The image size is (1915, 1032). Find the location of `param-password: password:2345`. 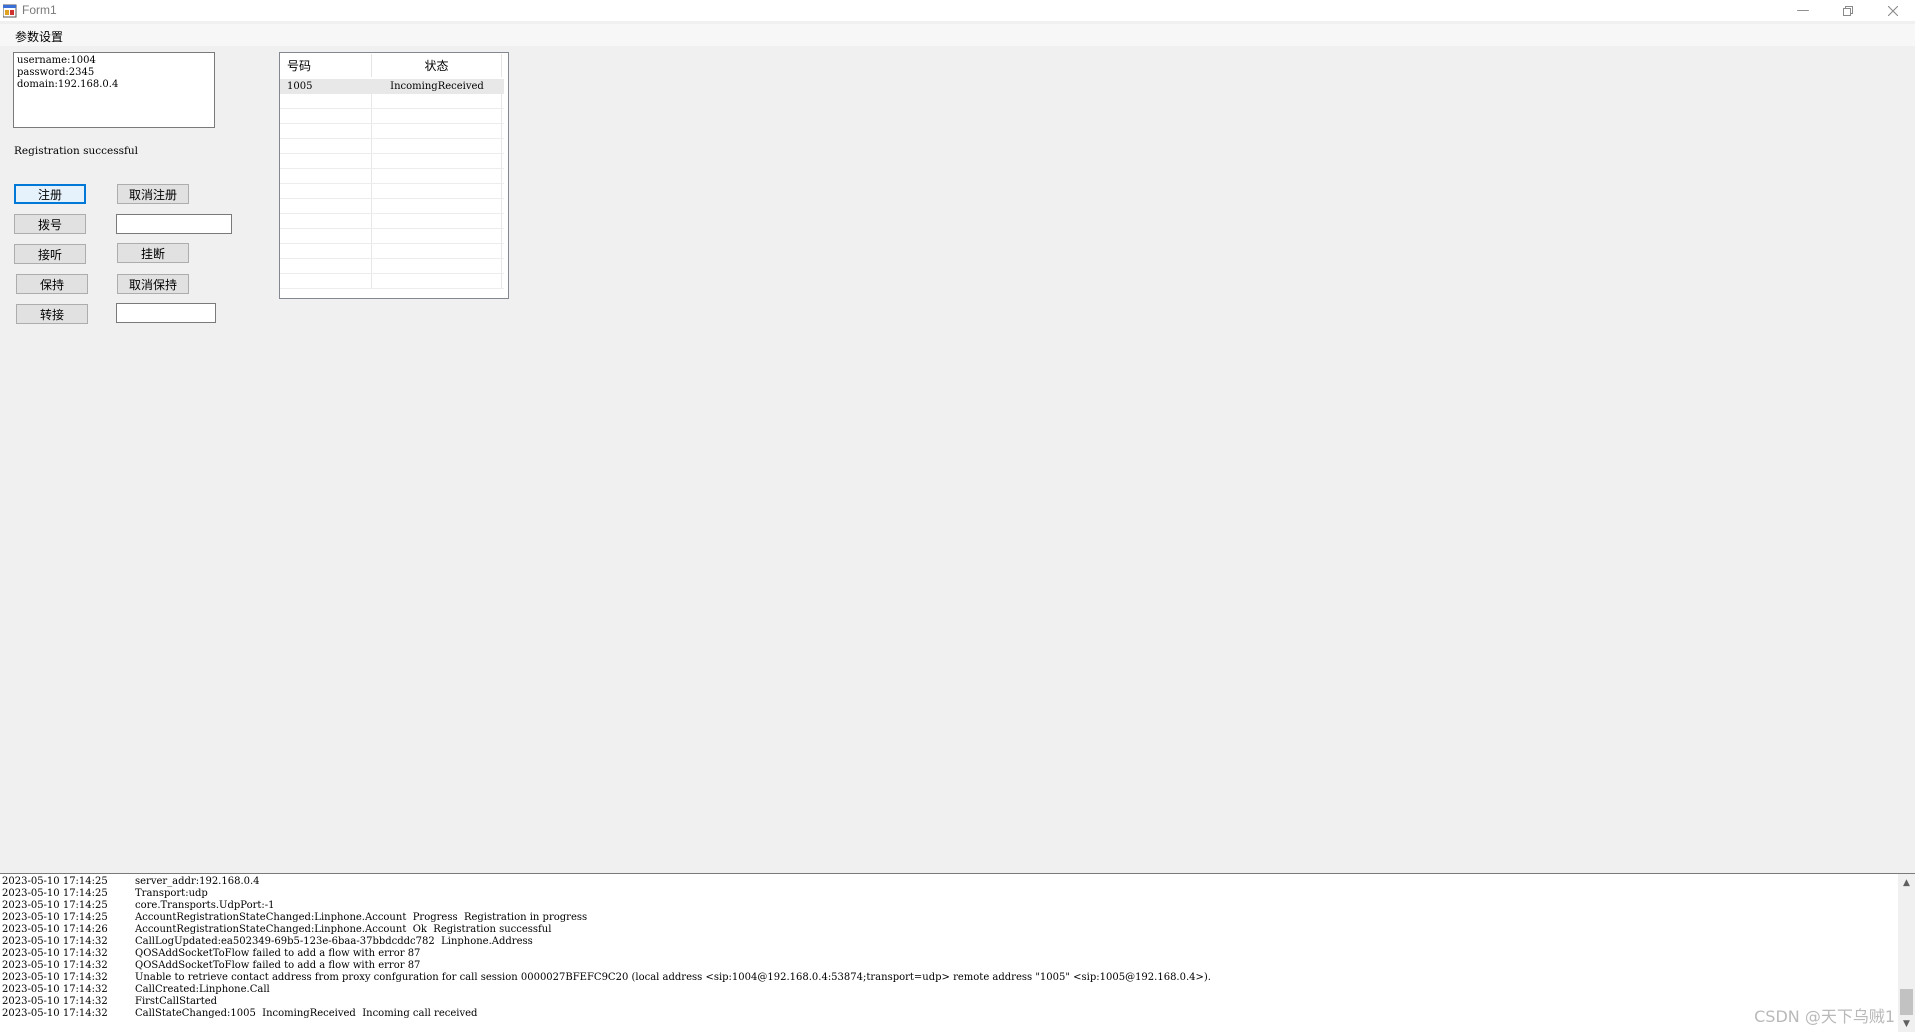

param-password: password:2345 is located at coordinates (56, 72).